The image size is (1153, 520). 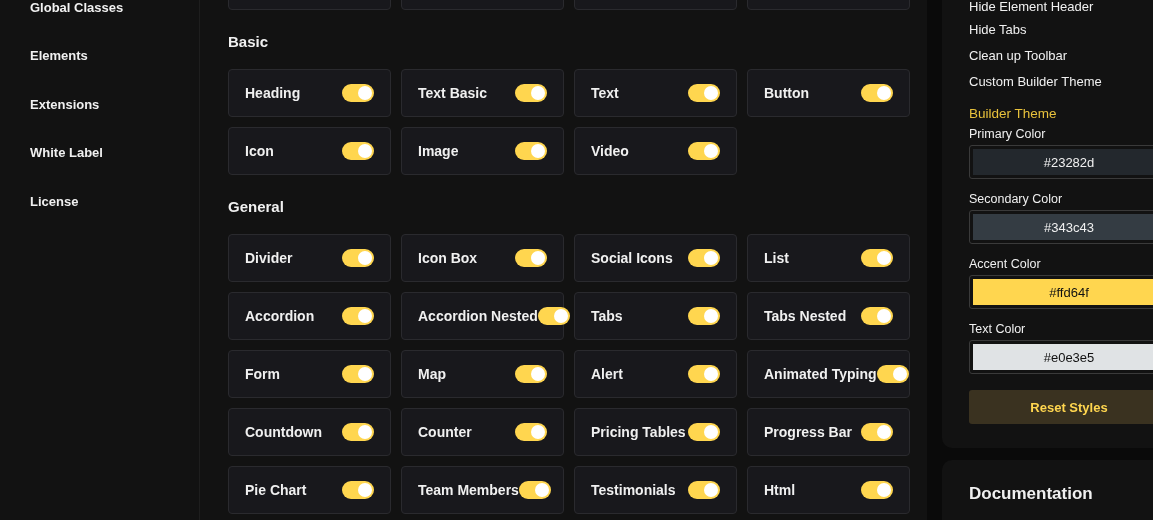 What do you see at coordinates (1031, 494) in the screenshot?
I see `documentation-title: Documentation` at bounding box center [1031, 494].